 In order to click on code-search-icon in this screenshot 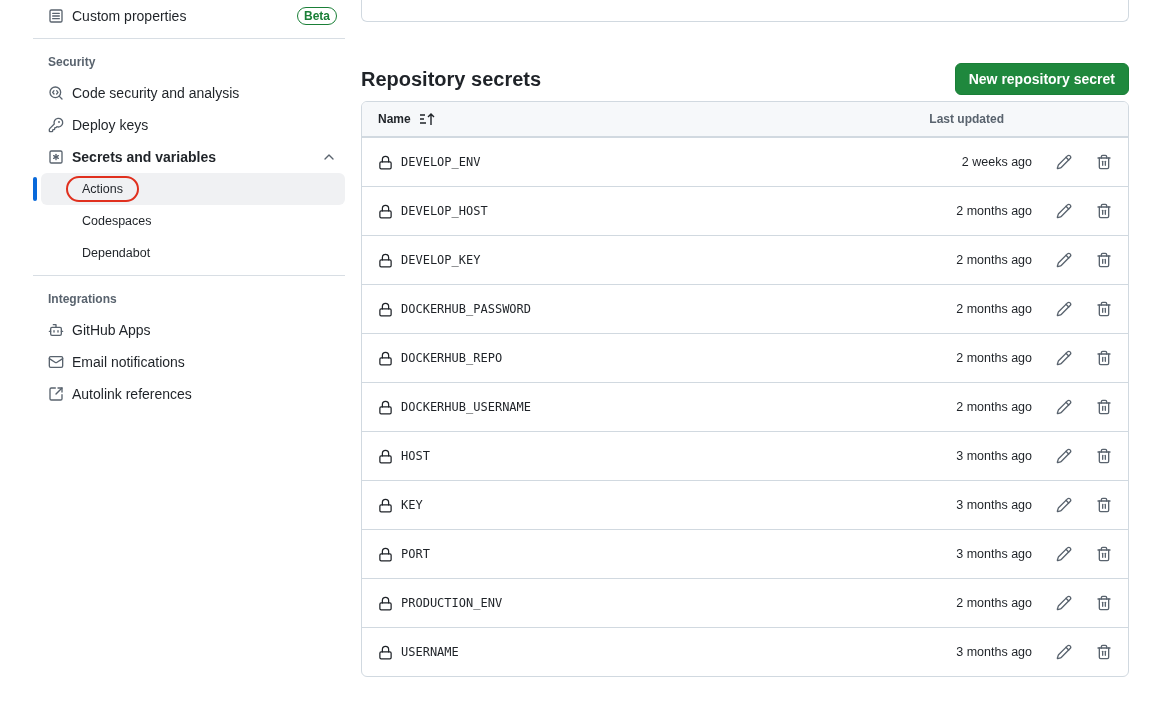, I will do `click(56, 93)`.